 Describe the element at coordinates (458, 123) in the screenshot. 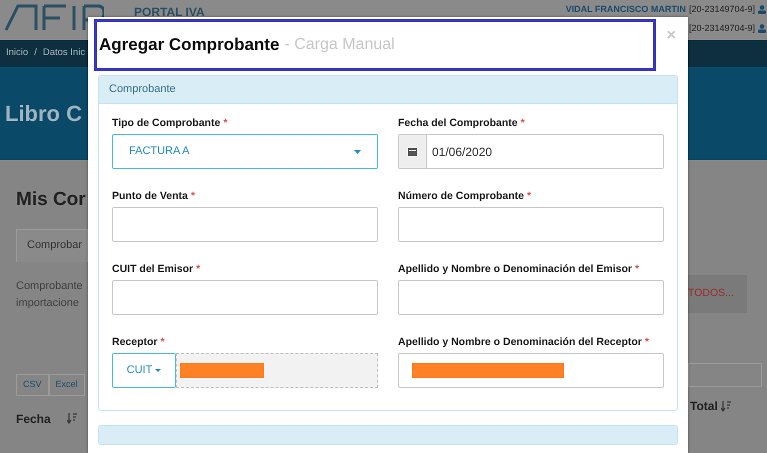

I see `field-label: Fecha del Comprobante` at that location.